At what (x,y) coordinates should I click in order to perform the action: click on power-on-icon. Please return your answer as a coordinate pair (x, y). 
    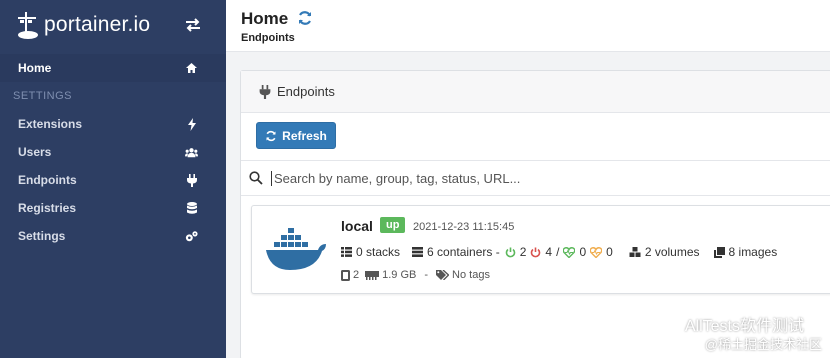
    Looking at the image, I should click on (510, 252).